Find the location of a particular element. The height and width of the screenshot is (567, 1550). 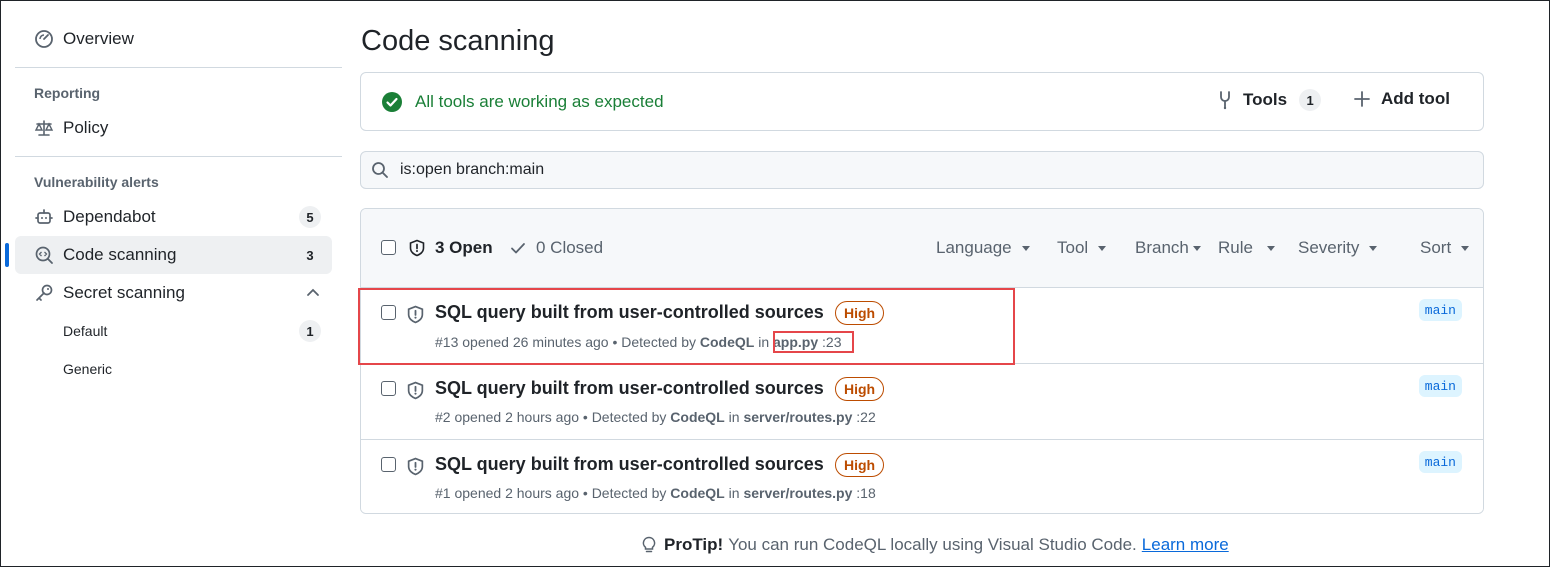

add-tool-label: Add tool is located at coordinates (1415, 98).